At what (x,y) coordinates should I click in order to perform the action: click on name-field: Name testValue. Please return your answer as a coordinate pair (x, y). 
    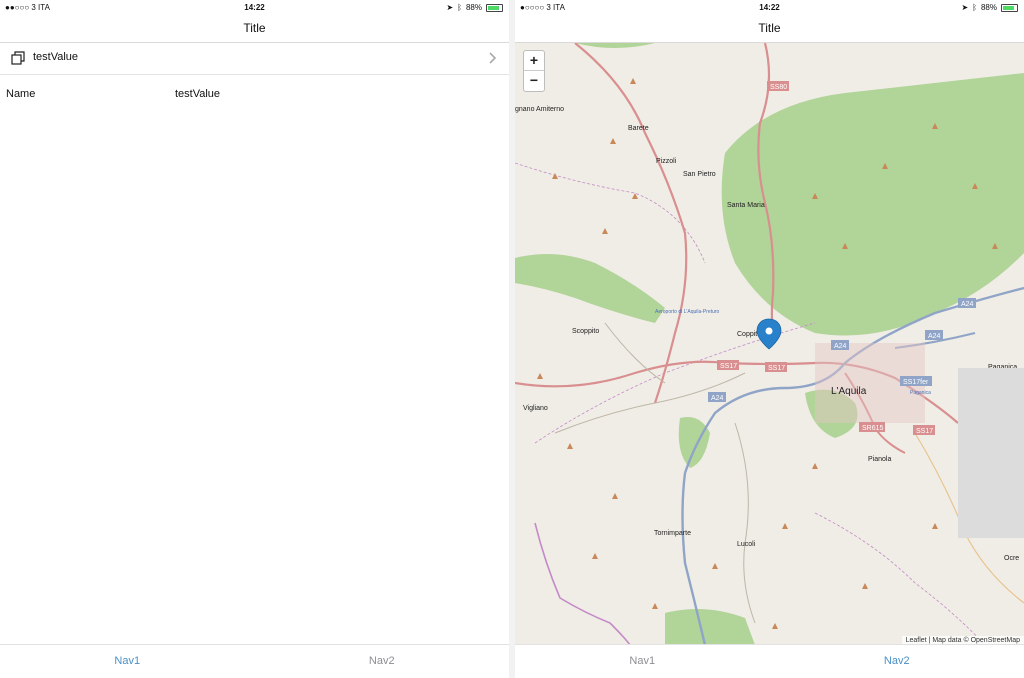
    Looking at the image, I should click on (254, 96).